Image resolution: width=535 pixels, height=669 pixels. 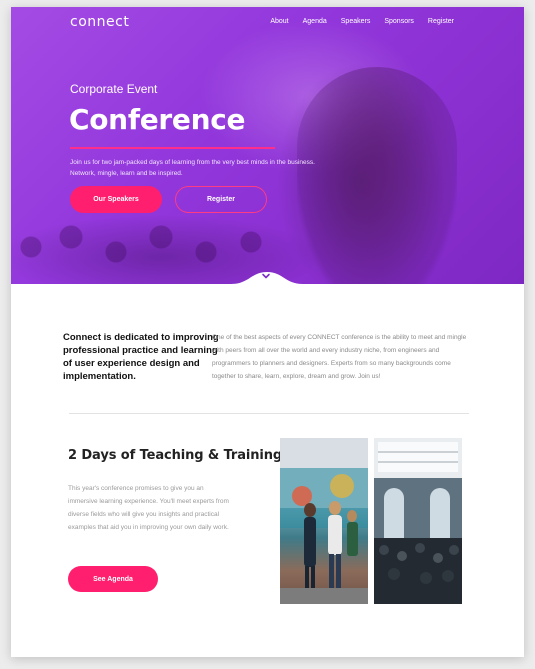 What do you see at coordinates (269, 413) in the screenshot?
I see `section-divider` at bounding box center [269, 413].